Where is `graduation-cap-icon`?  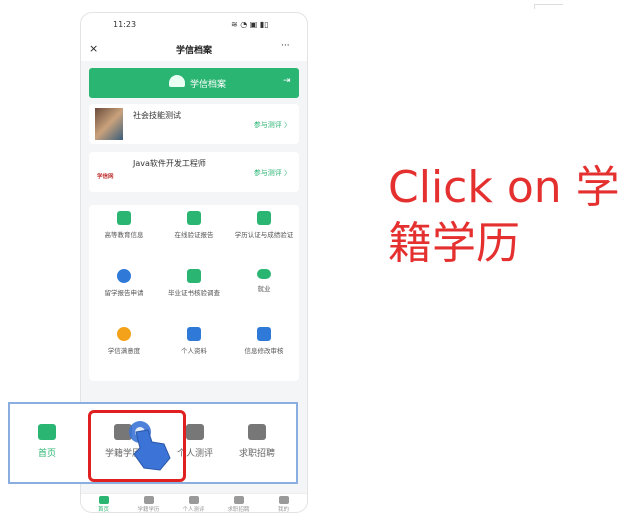 graduation-cap-icon is located at coordinates (148, 500).